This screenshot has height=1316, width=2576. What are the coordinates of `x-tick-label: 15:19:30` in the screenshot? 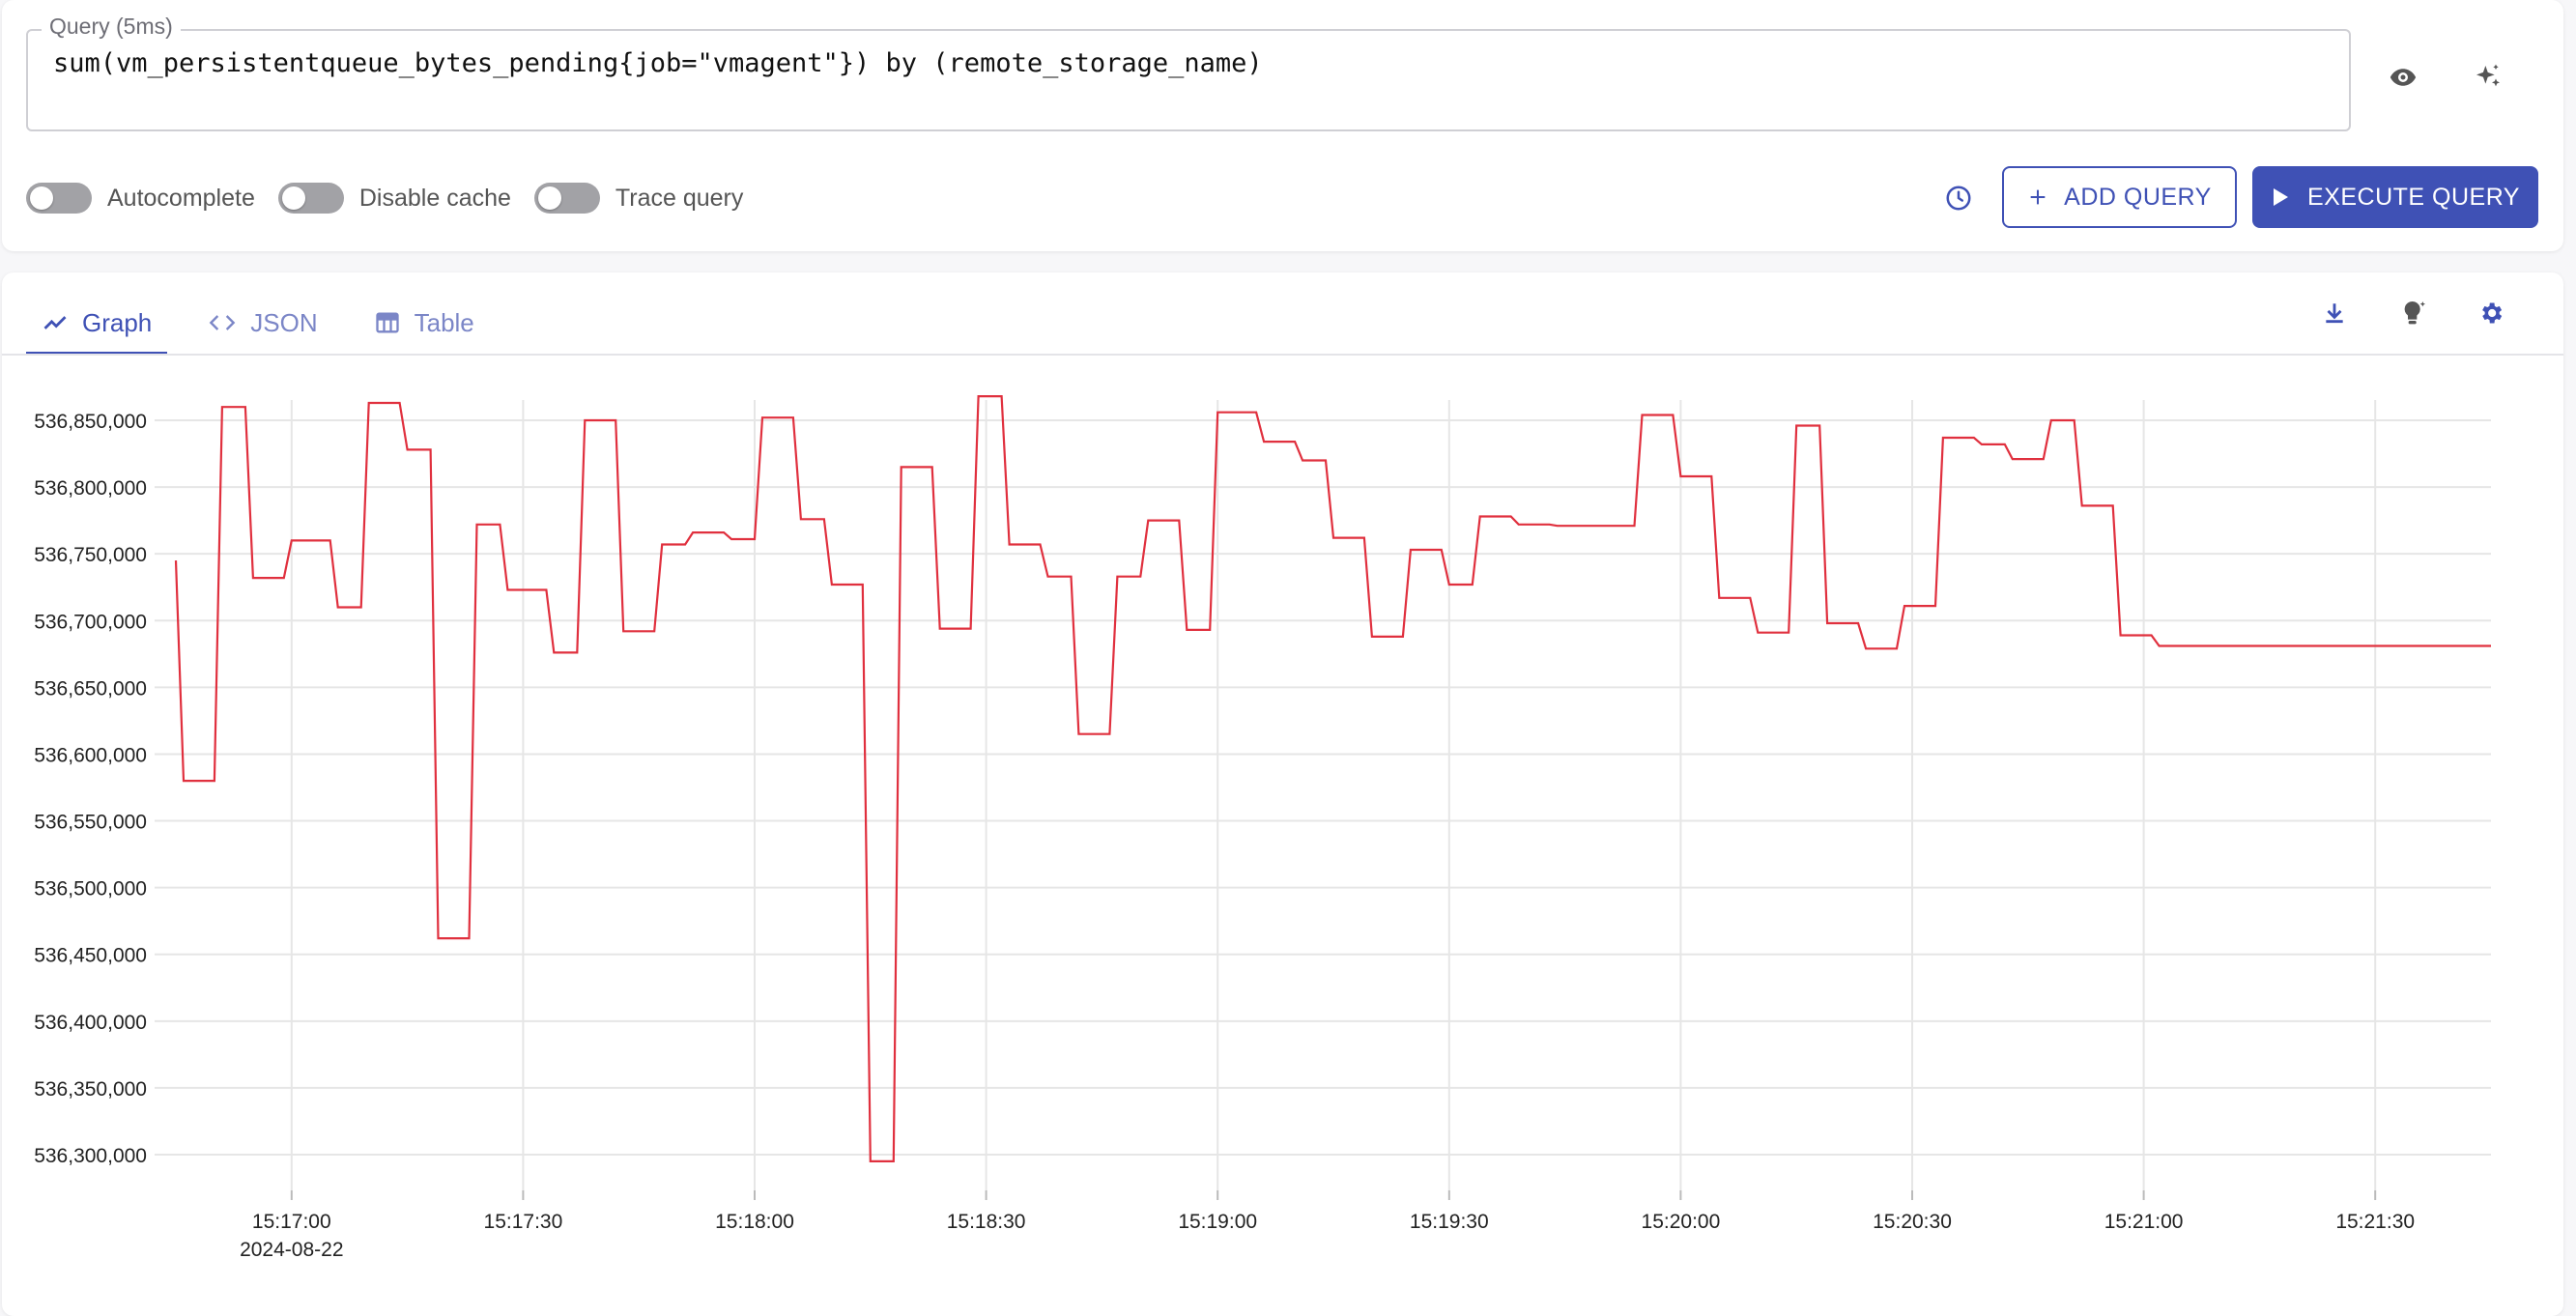 It's located at (1450, 1222).